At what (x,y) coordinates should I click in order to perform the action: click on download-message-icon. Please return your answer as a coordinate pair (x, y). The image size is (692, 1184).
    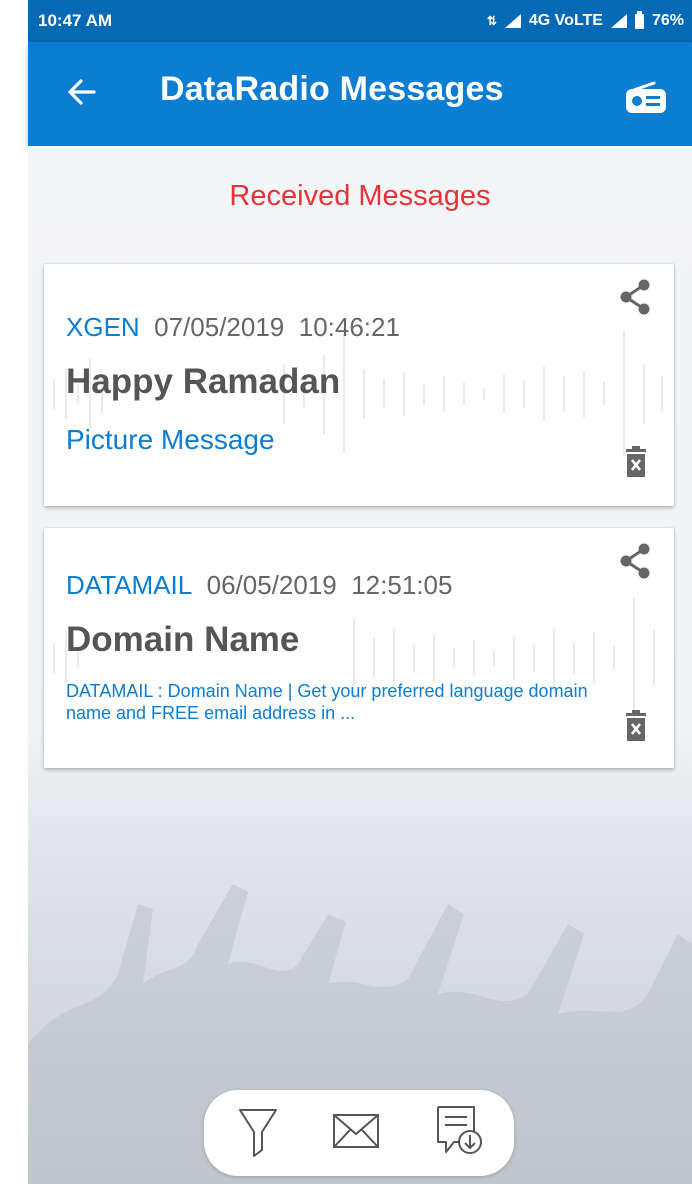
    Looking at the image, I should click on (459, 1130).